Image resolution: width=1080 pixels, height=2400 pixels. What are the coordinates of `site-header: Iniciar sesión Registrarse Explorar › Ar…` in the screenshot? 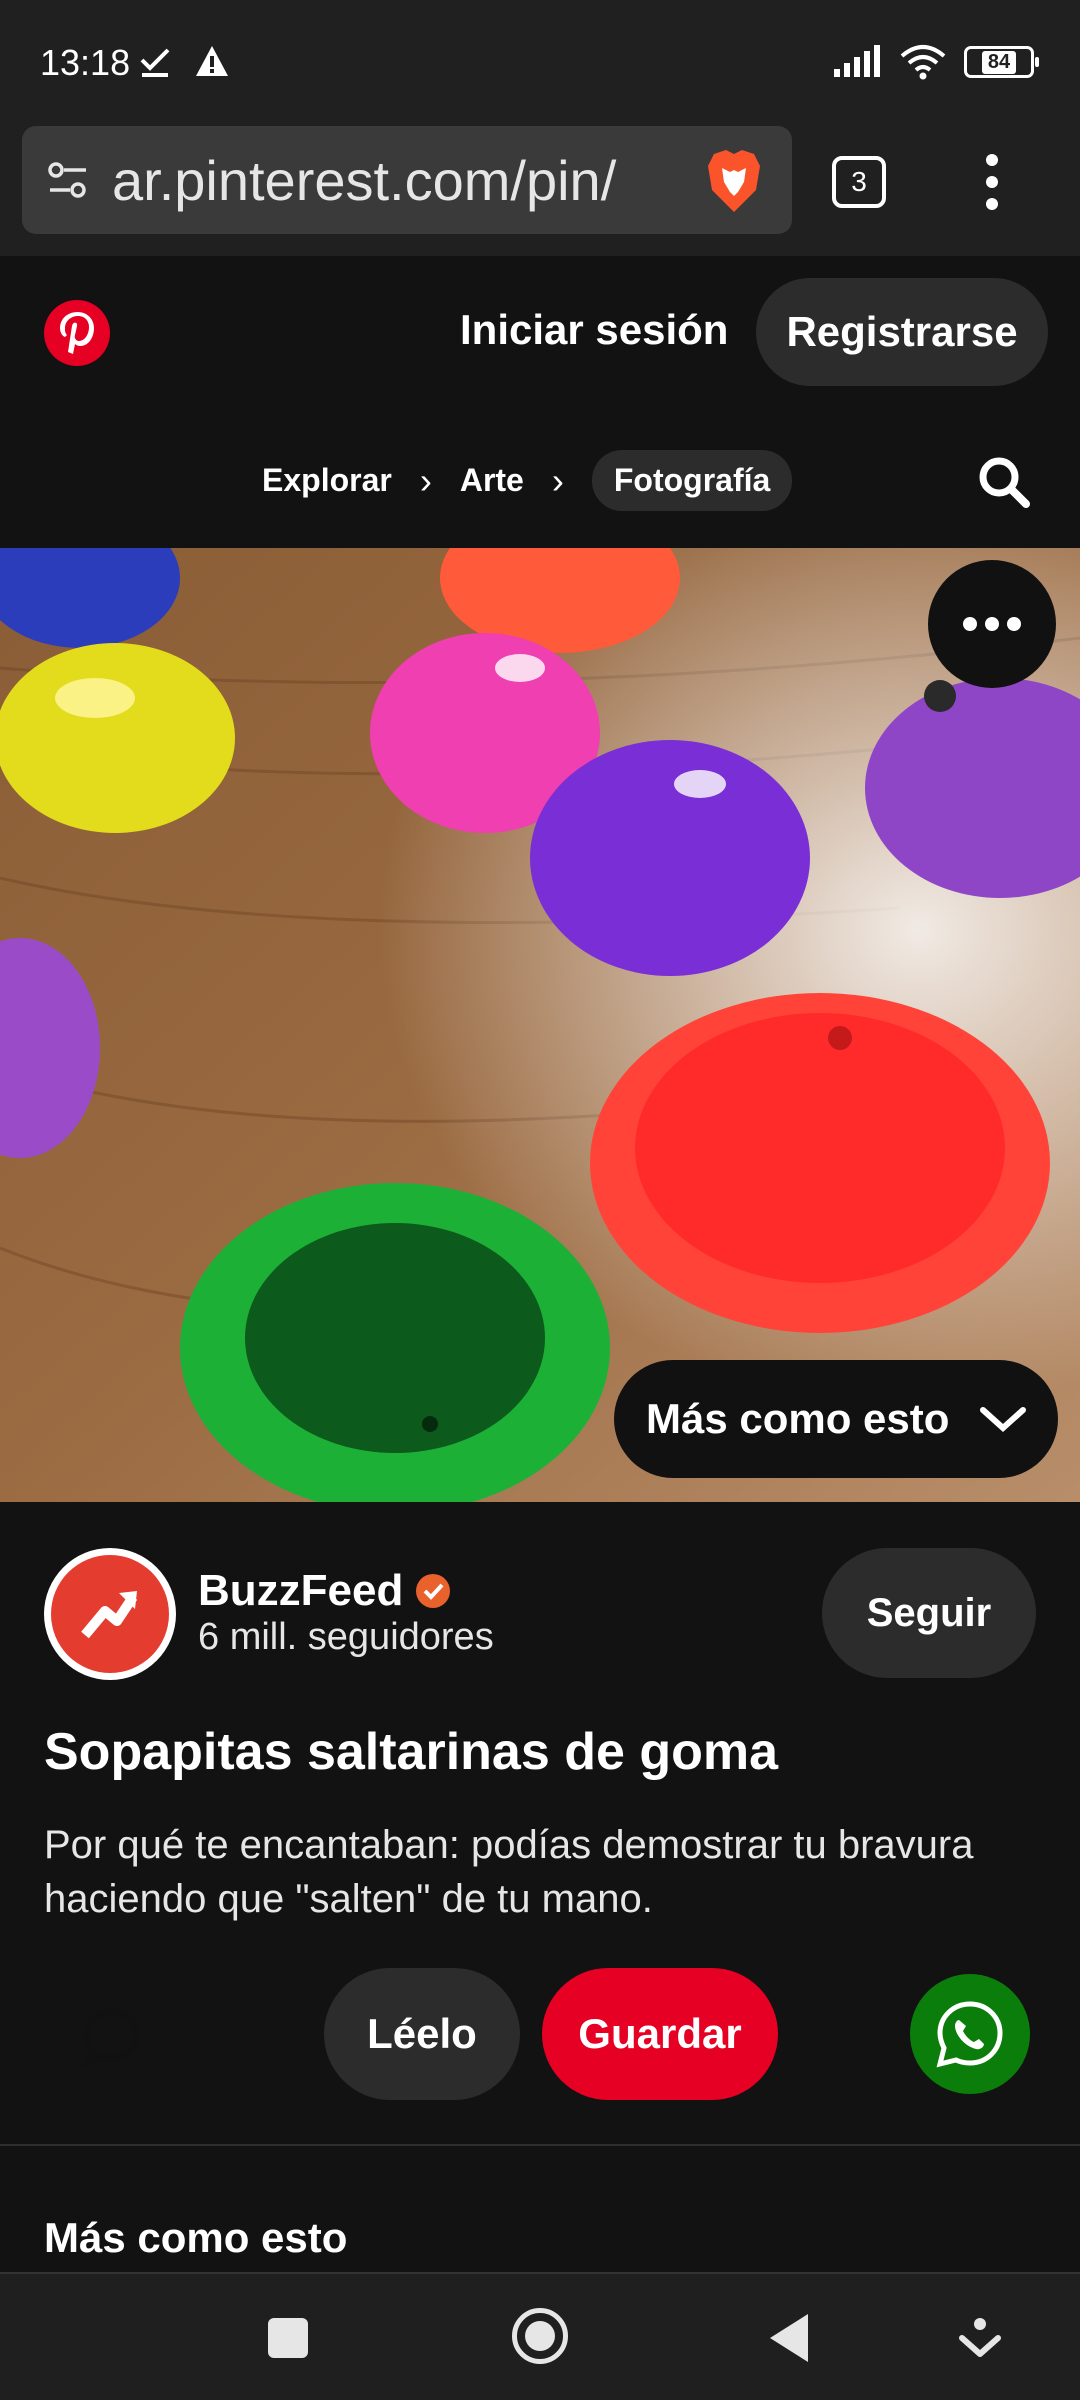 It's located at (540, 401).